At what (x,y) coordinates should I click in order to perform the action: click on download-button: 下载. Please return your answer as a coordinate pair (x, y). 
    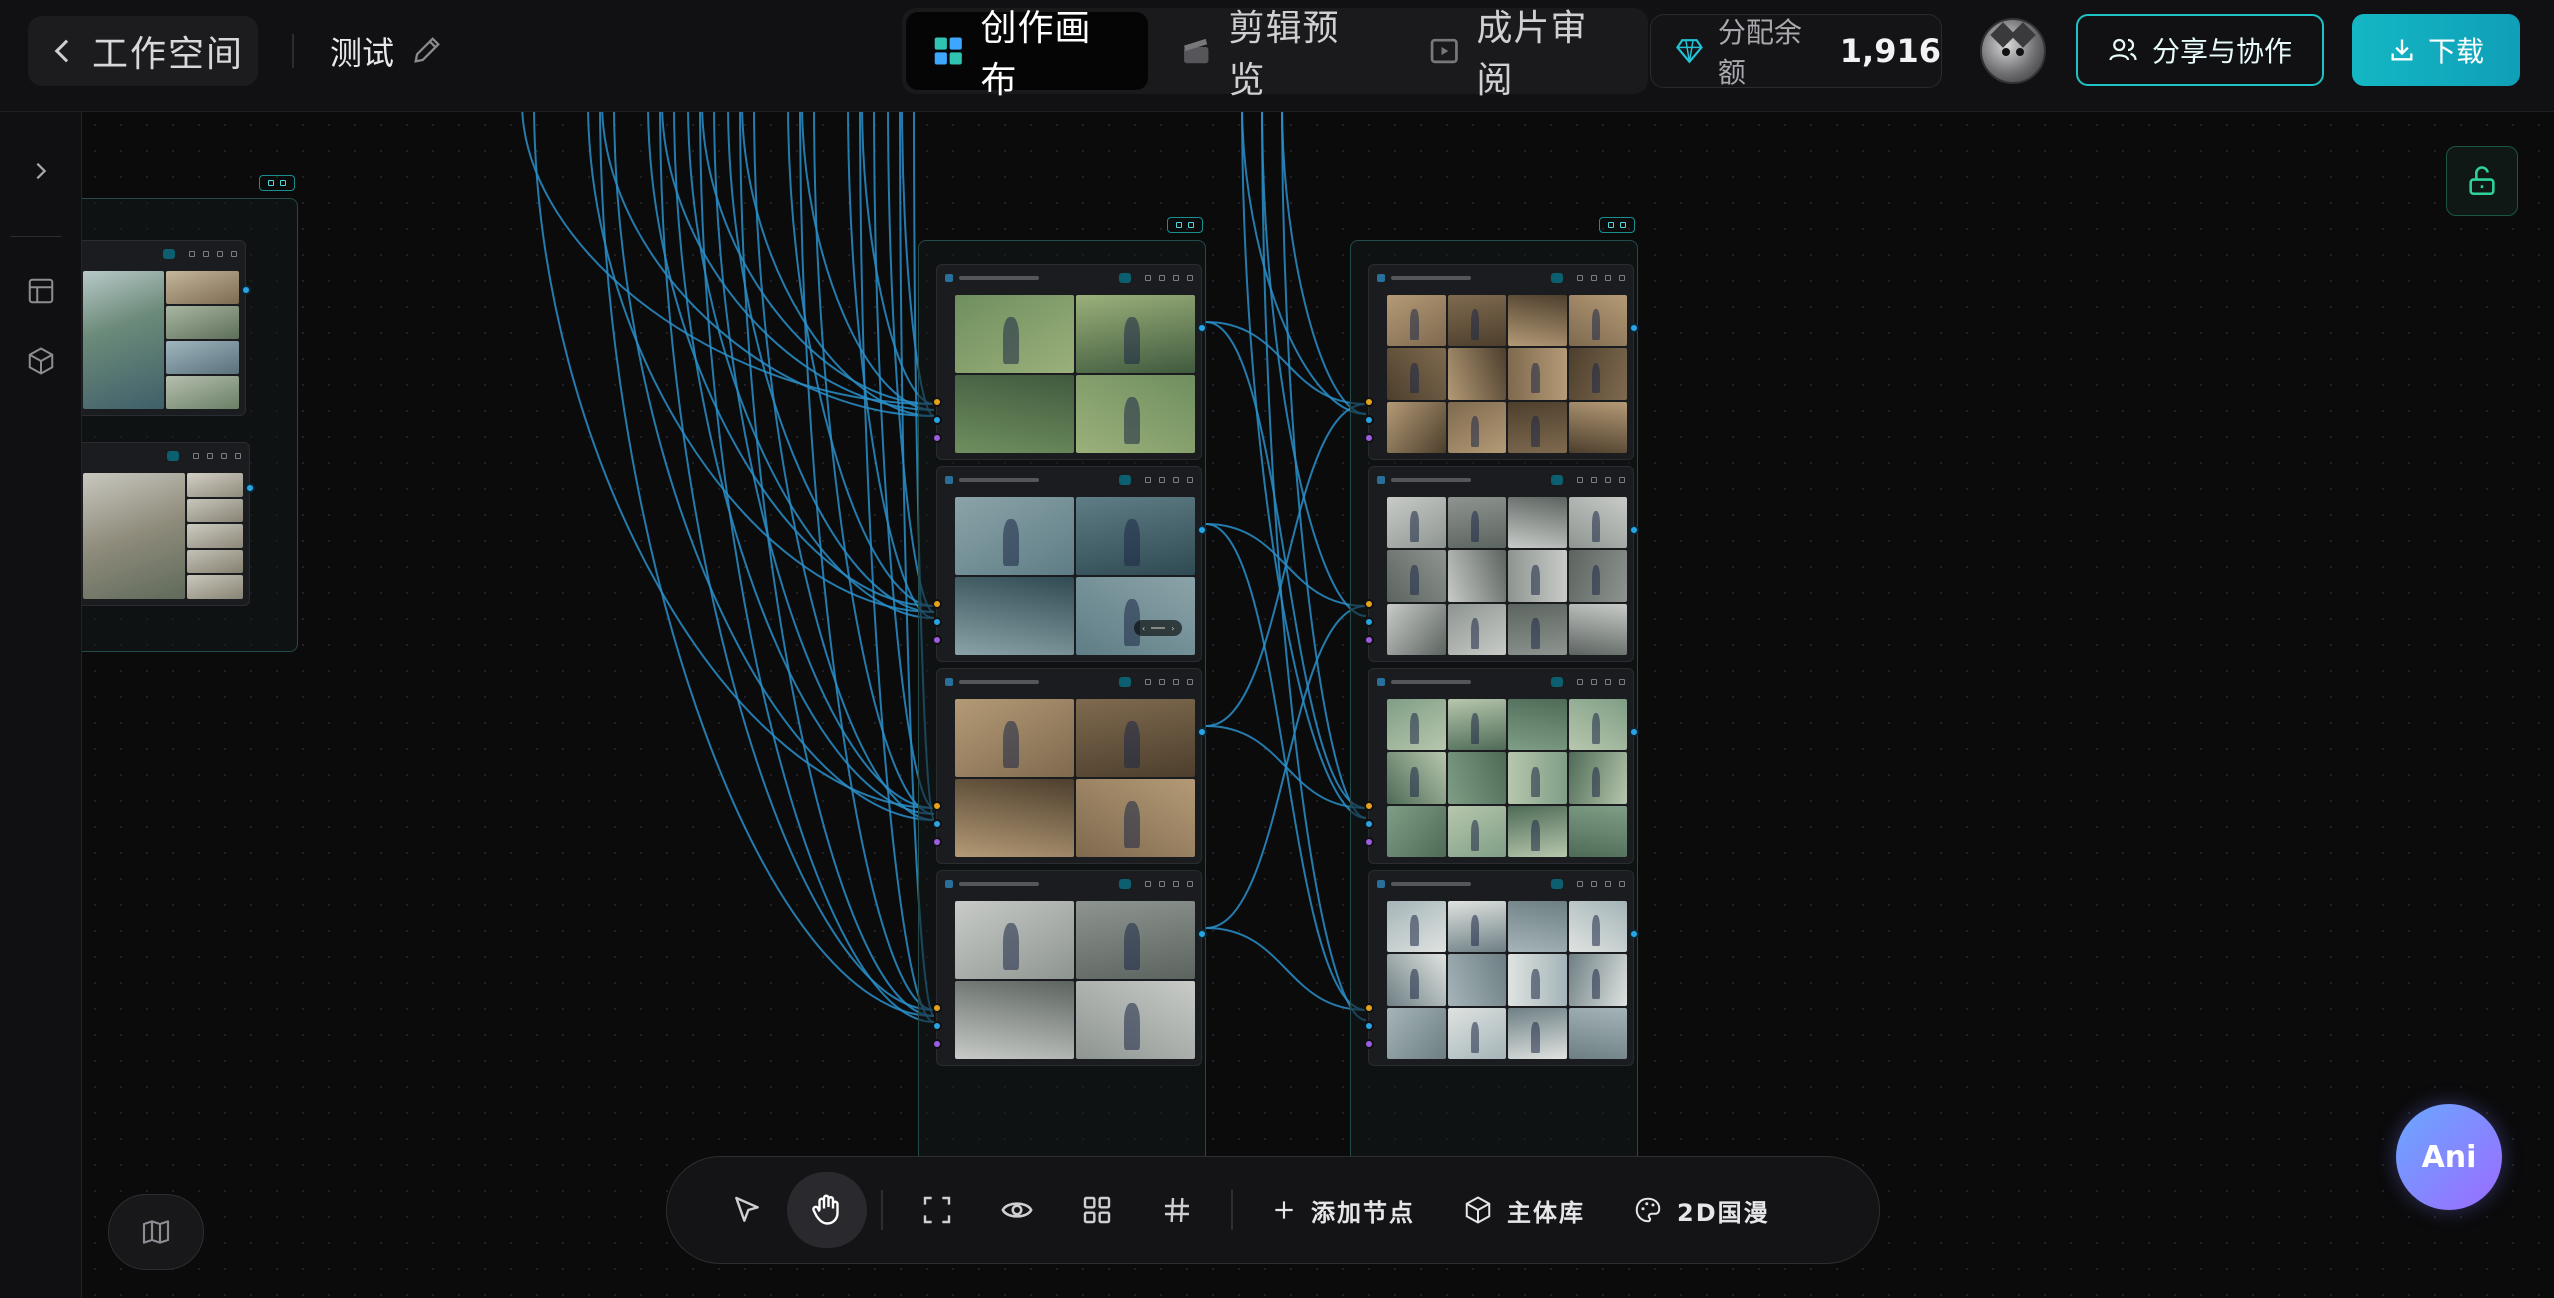
    Looking at the image, I should click on (2436, 50).